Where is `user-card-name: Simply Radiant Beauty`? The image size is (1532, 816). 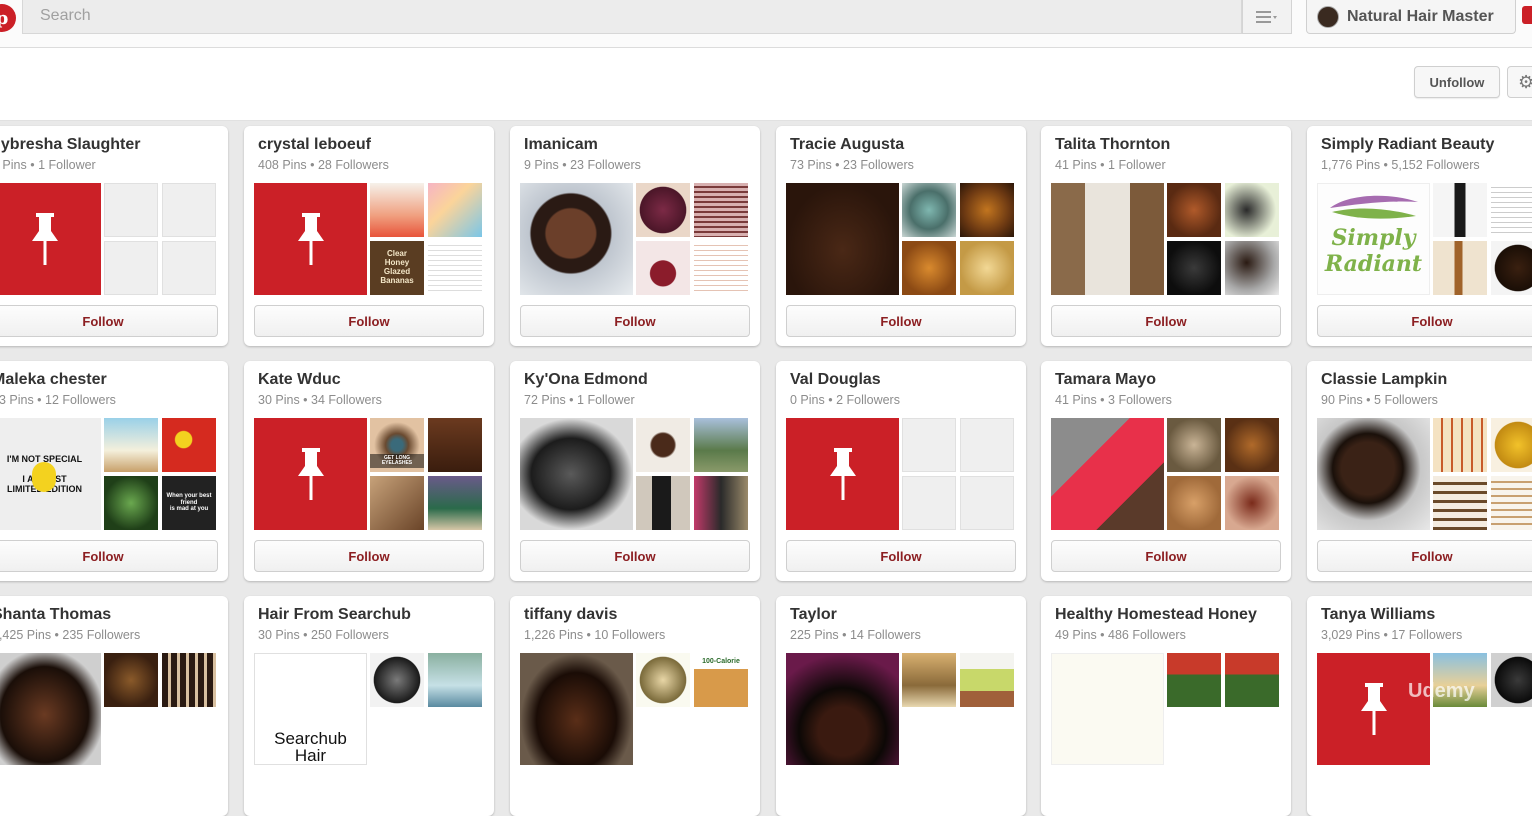
user-card-name: Simply Radiant Beauty is located at coordinates (1407, 145).